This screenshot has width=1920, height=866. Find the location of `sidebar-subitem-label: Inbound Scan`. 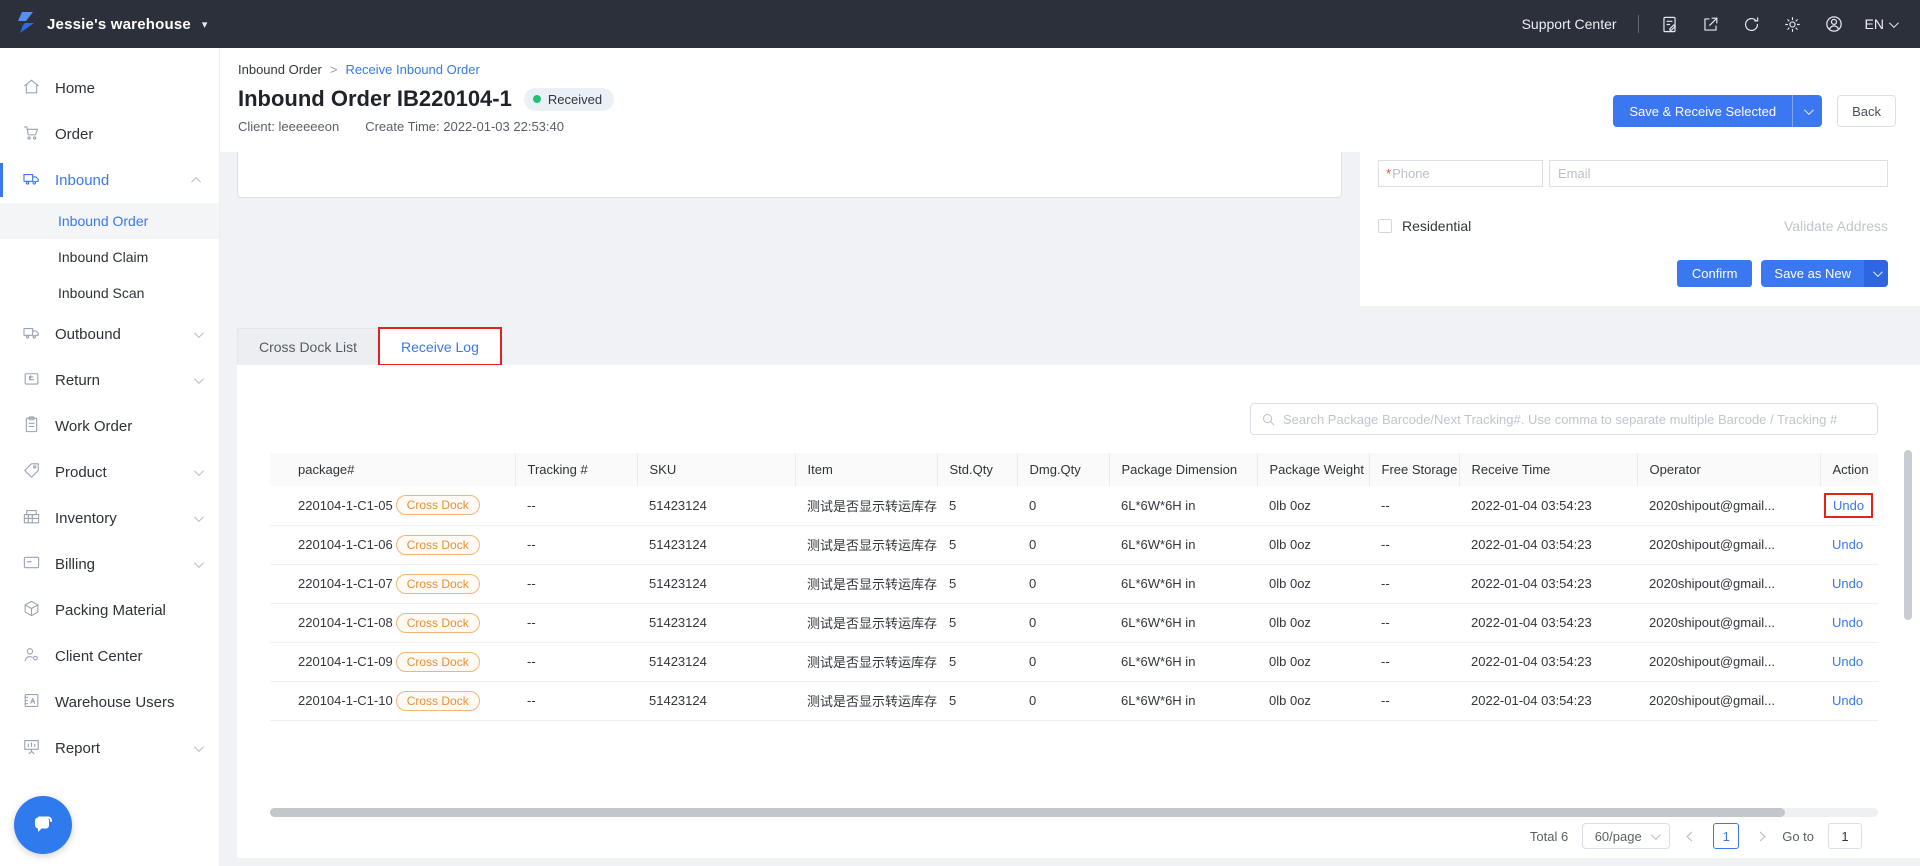

sidebar-subitem-label: Inbound Scan is located at coordinates (101, 293).